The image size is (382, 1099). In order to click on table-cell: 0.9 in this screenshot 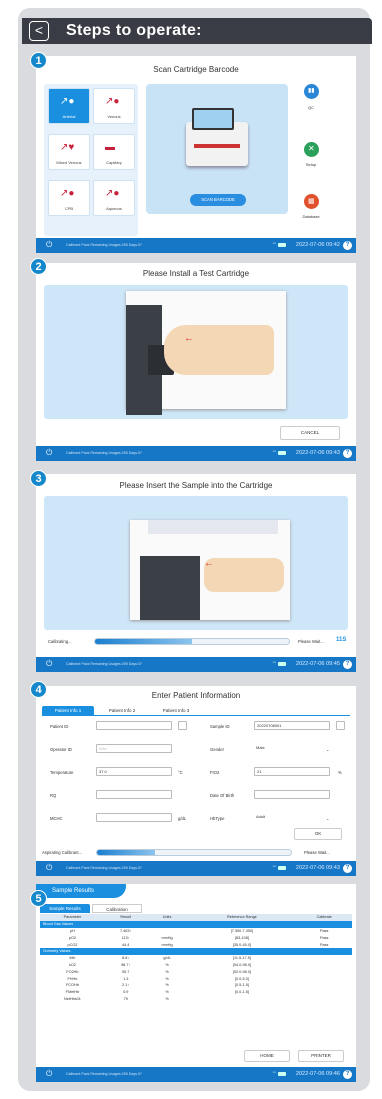, I will do `click(126, 992)`.